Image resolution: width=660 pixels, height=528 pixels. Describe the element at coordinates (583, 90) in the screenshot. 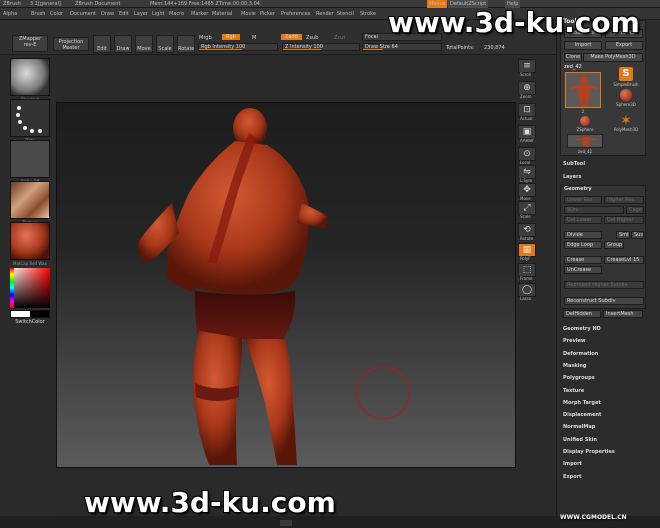

I see `current-tool-thumbnail` at that location.